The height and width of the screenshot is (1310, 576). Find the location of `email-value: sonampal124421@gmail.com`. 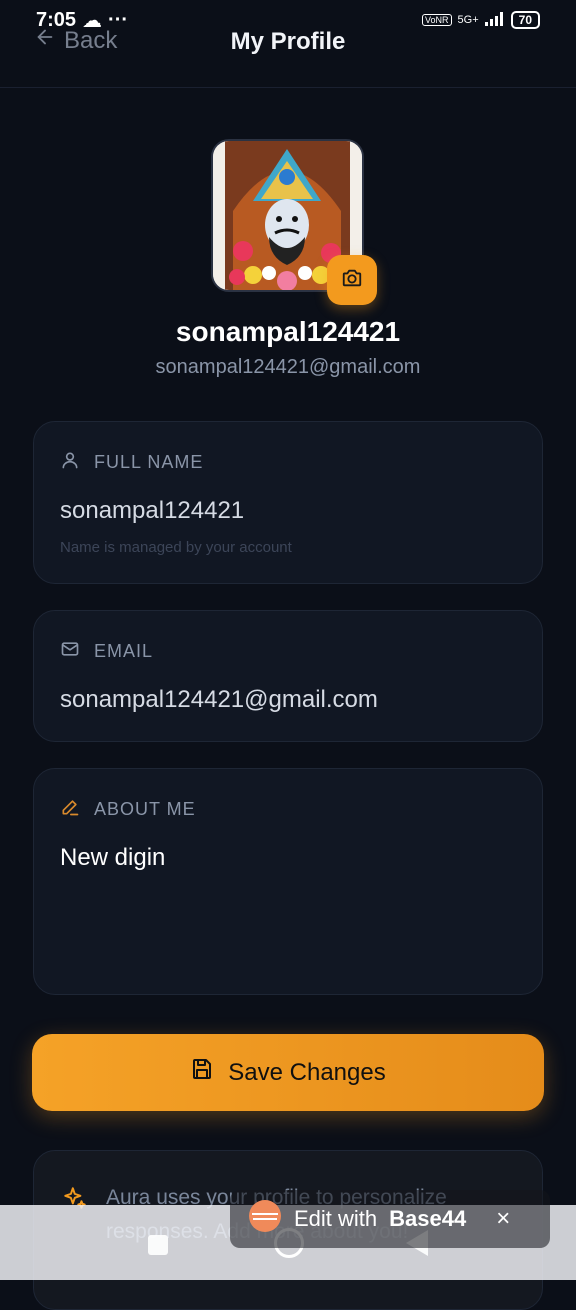

email-value: sonampal124421@gmail.com is located at coordinates (219, 699).